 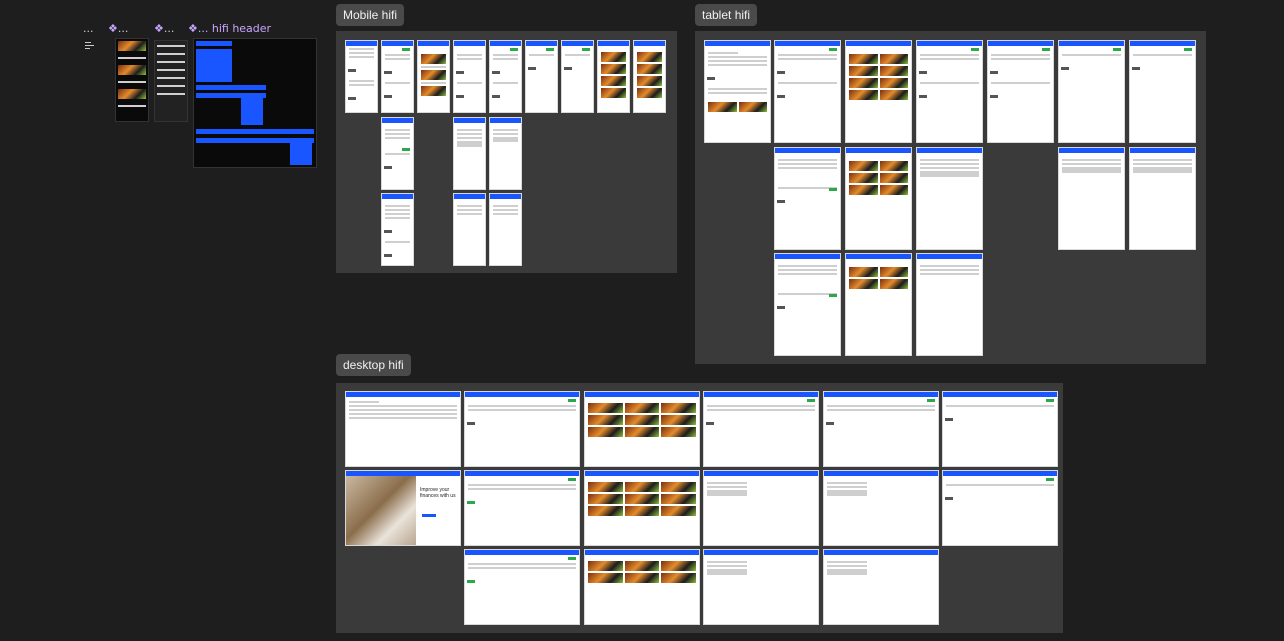 I want to click on hero-image, so click(x=381, y=510).